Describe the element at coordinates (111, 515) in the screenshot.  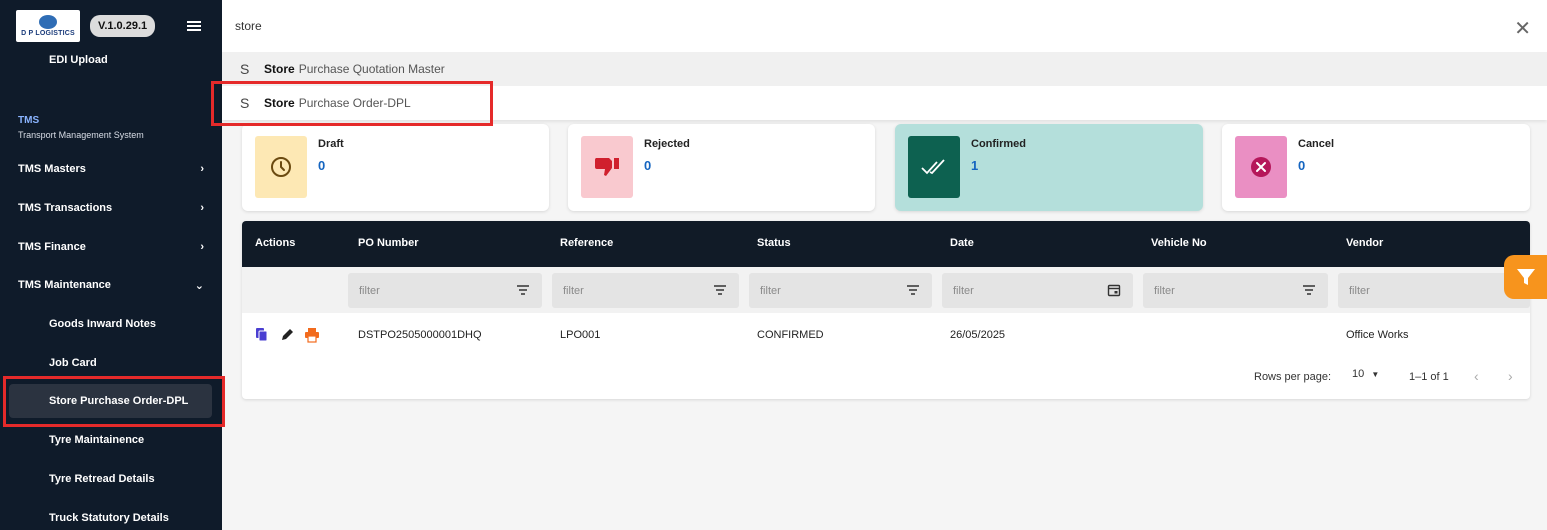
I see `sidebar-item-truck-statutory-details: Truck Statutory Details` at that location.